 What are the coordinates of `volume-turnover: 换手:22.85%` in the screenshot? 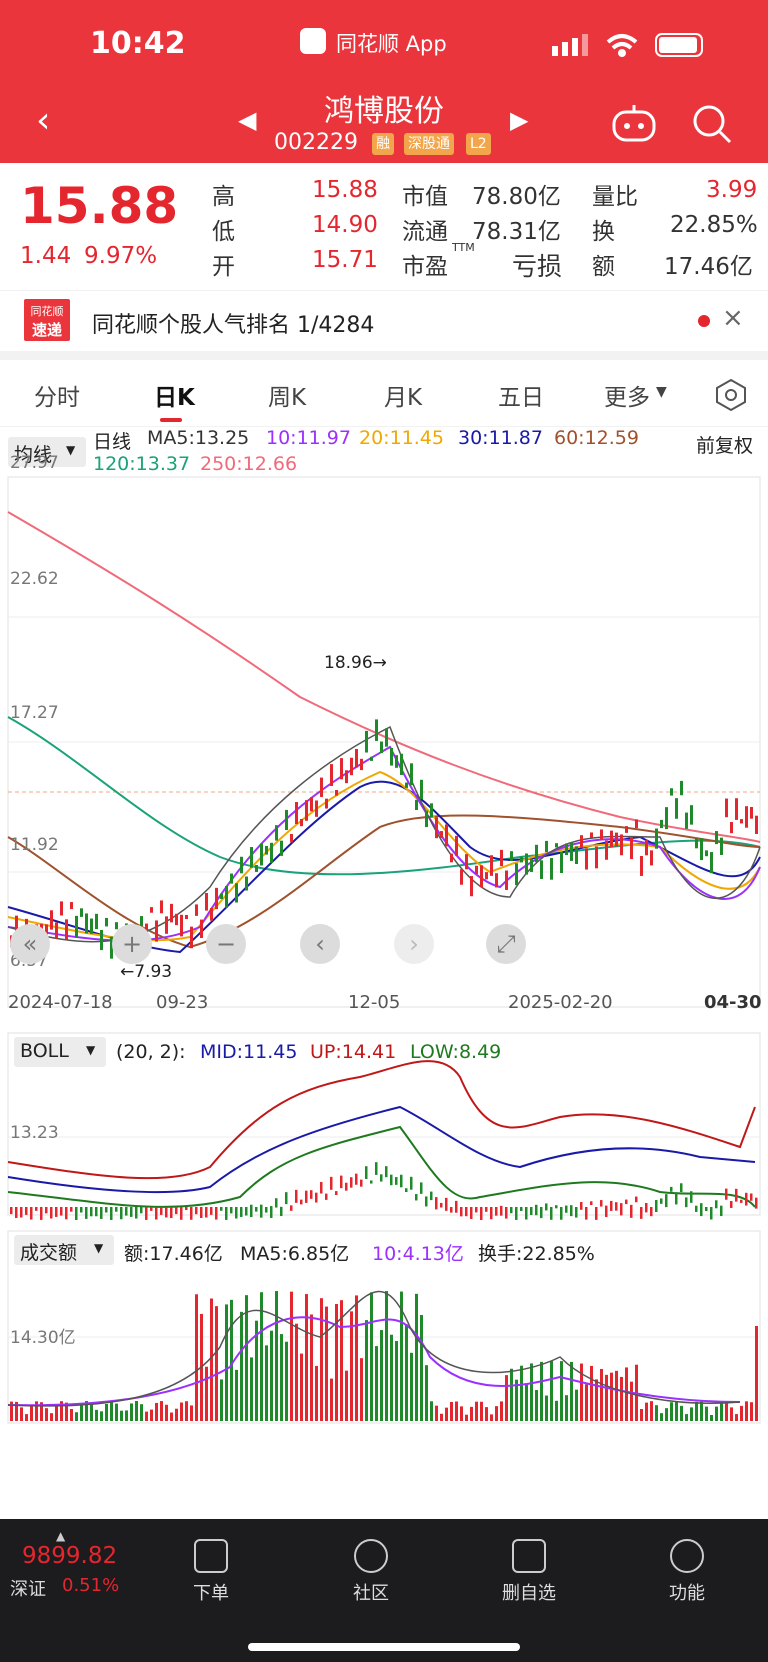 It's located at (536, 1254).